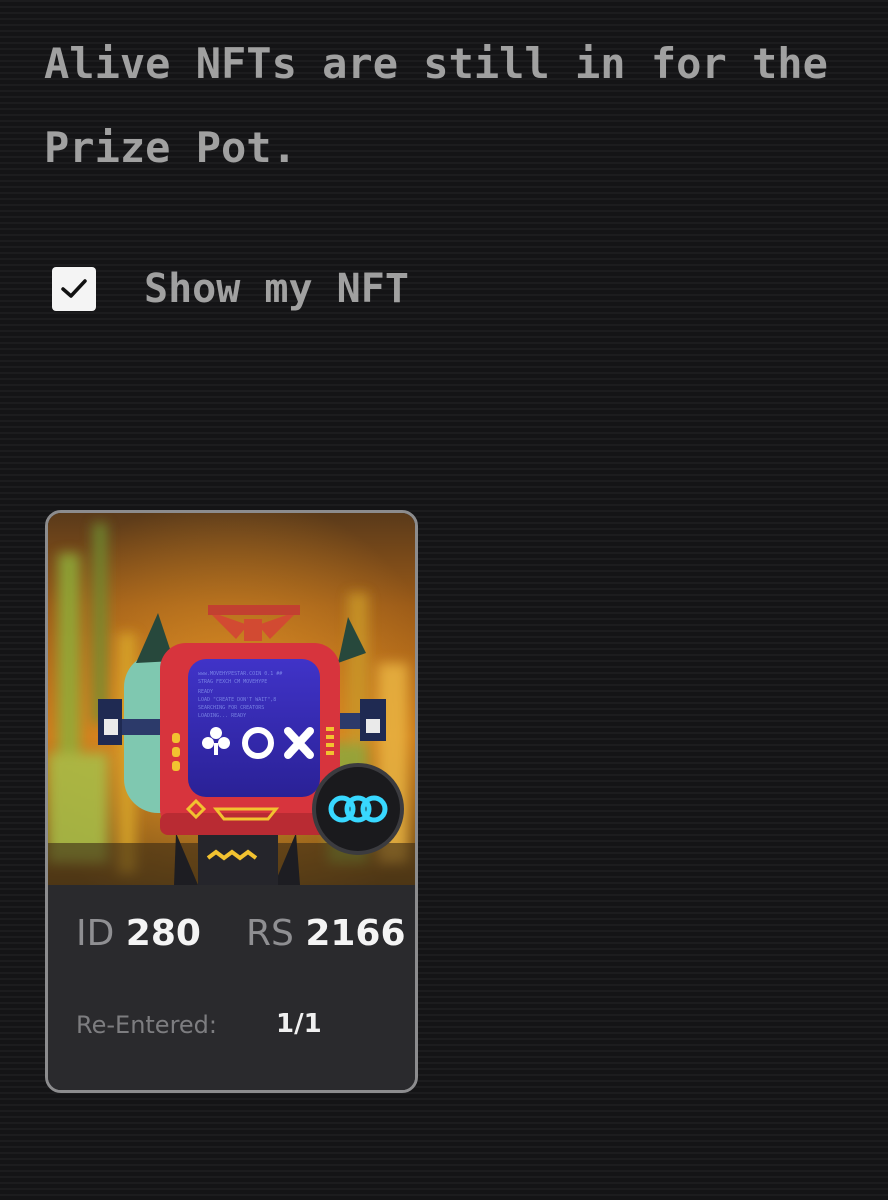 Image resolution: width=888 pixels, height=1200 pixels. What do you see at coordinates (231, 987) in the screenshot?
I see `card-info: ID 280 RS 2166 Re-Entered: 1/1` at bounding box center [231, 987].